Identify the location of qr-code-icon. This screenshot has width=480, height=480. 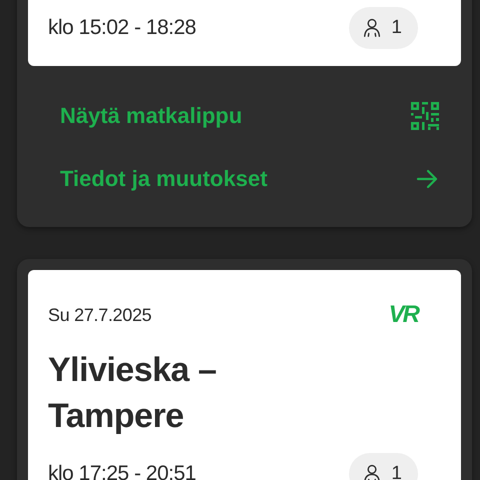
(425, 116).